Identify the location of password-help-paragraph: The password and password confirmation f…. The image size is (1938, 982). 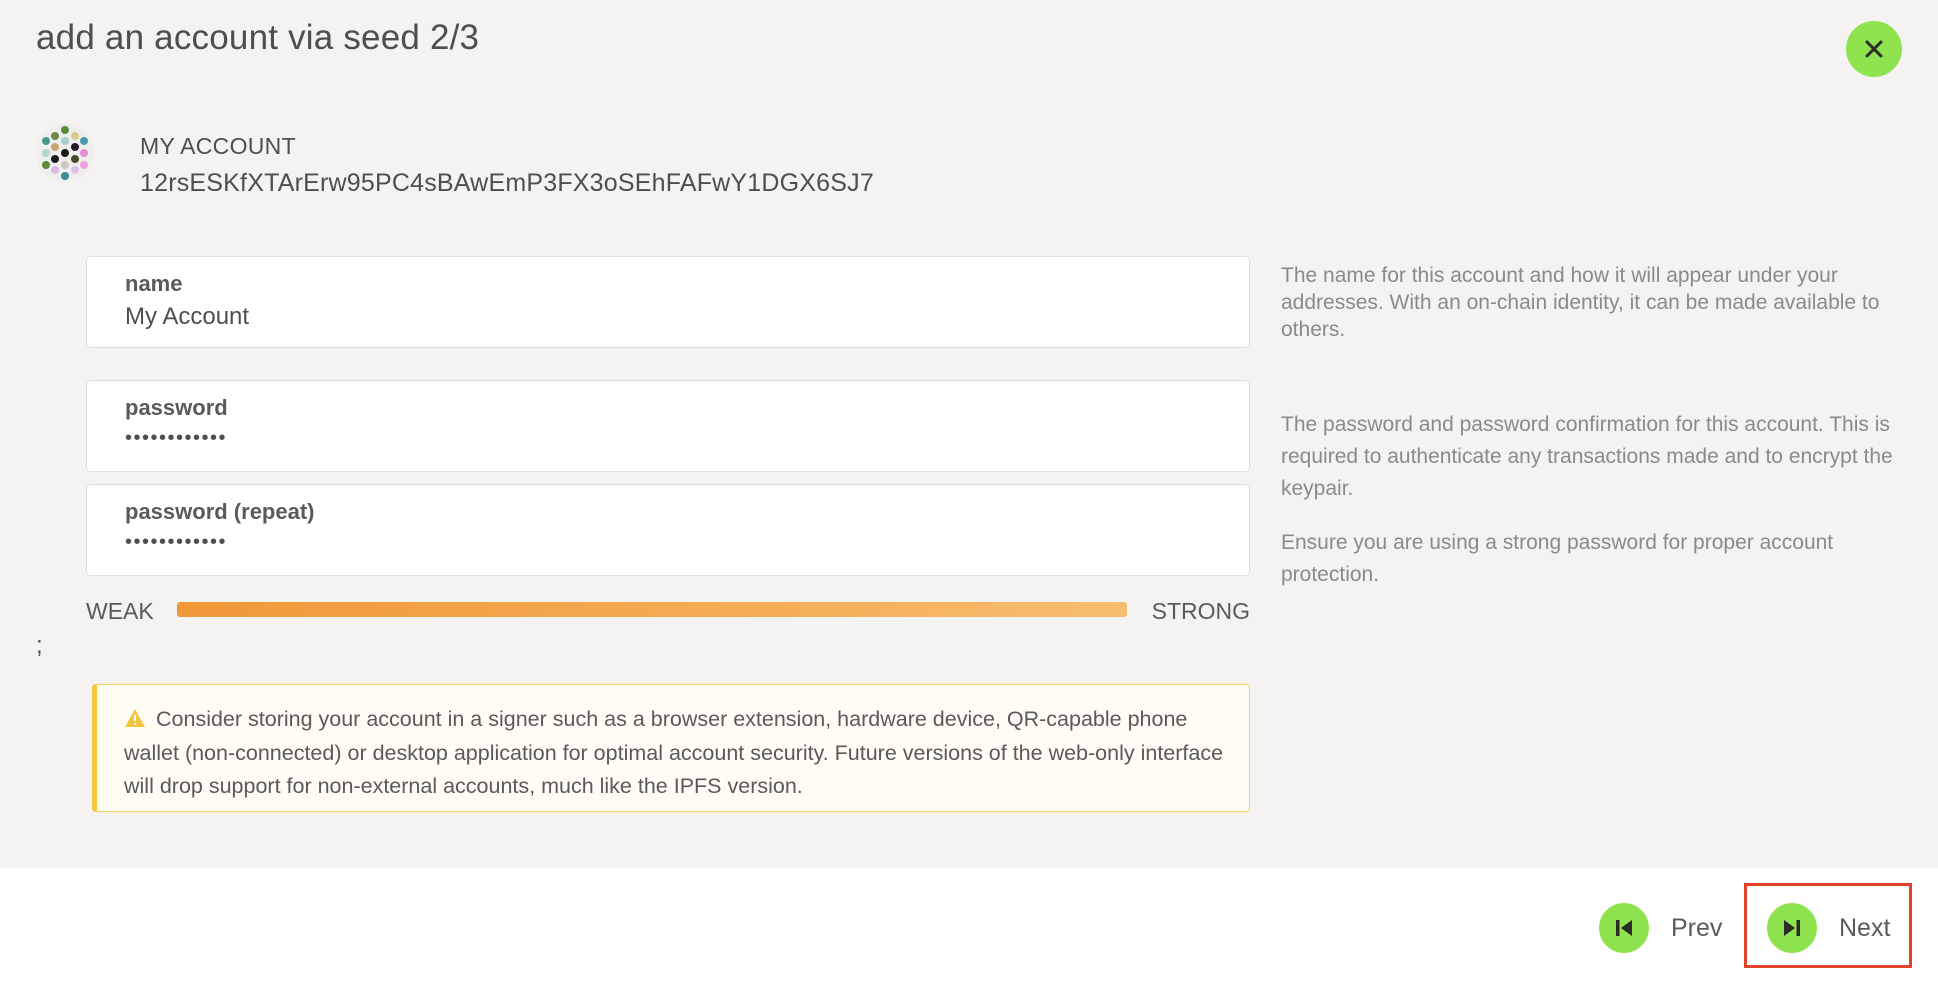
(1587, 456).